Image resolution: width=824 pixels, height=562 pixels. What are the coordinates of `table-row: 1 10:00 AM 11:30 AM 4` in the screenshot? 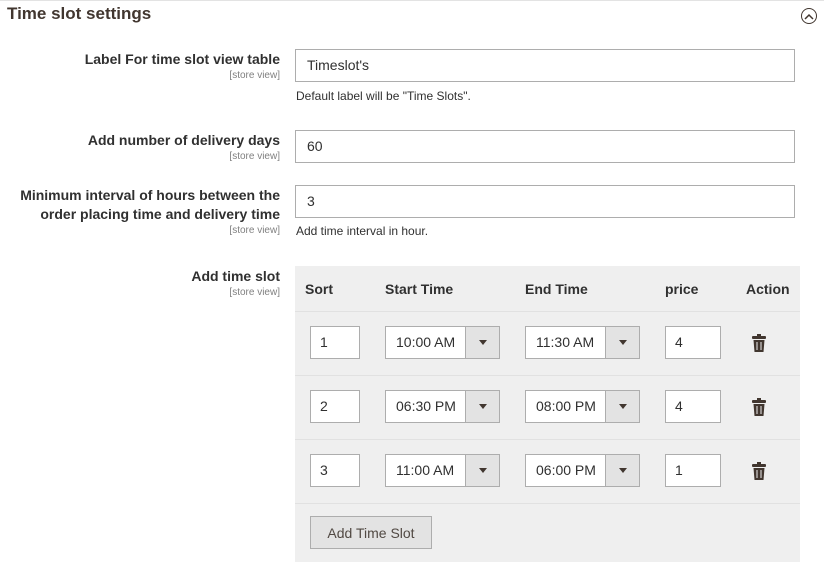 It's located at (547, 343).